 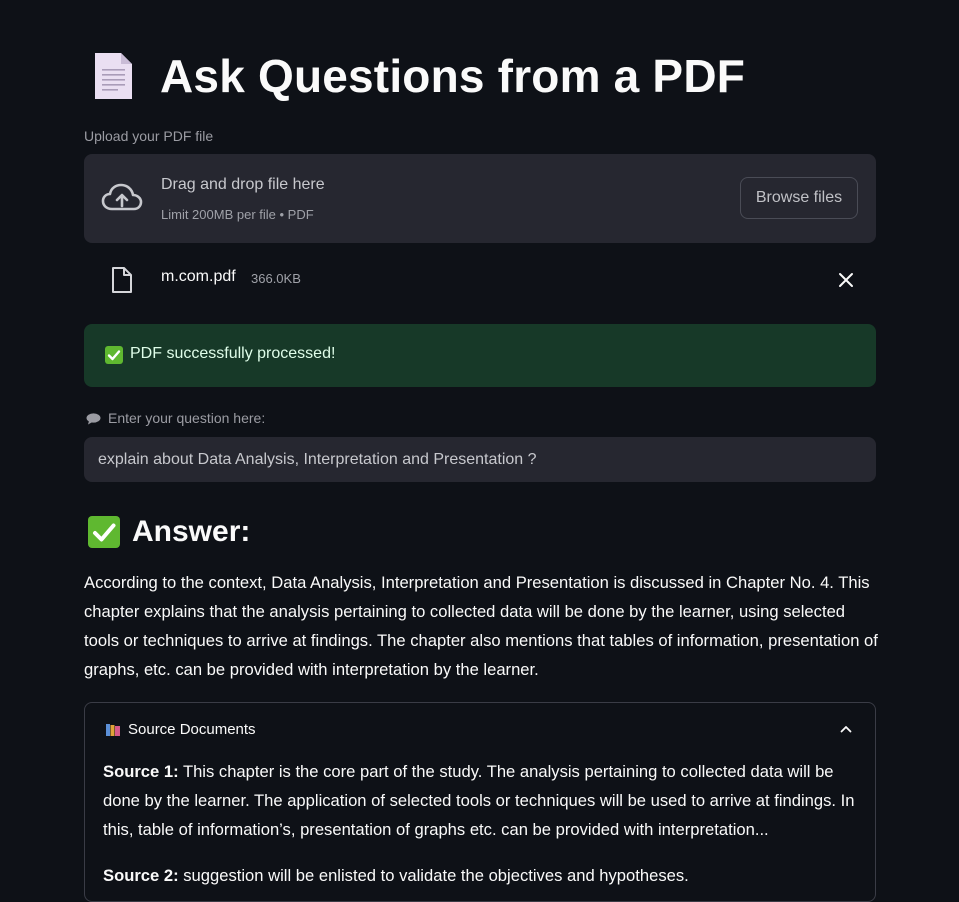 I want to click on file-icon, so click(x=122, y=280).